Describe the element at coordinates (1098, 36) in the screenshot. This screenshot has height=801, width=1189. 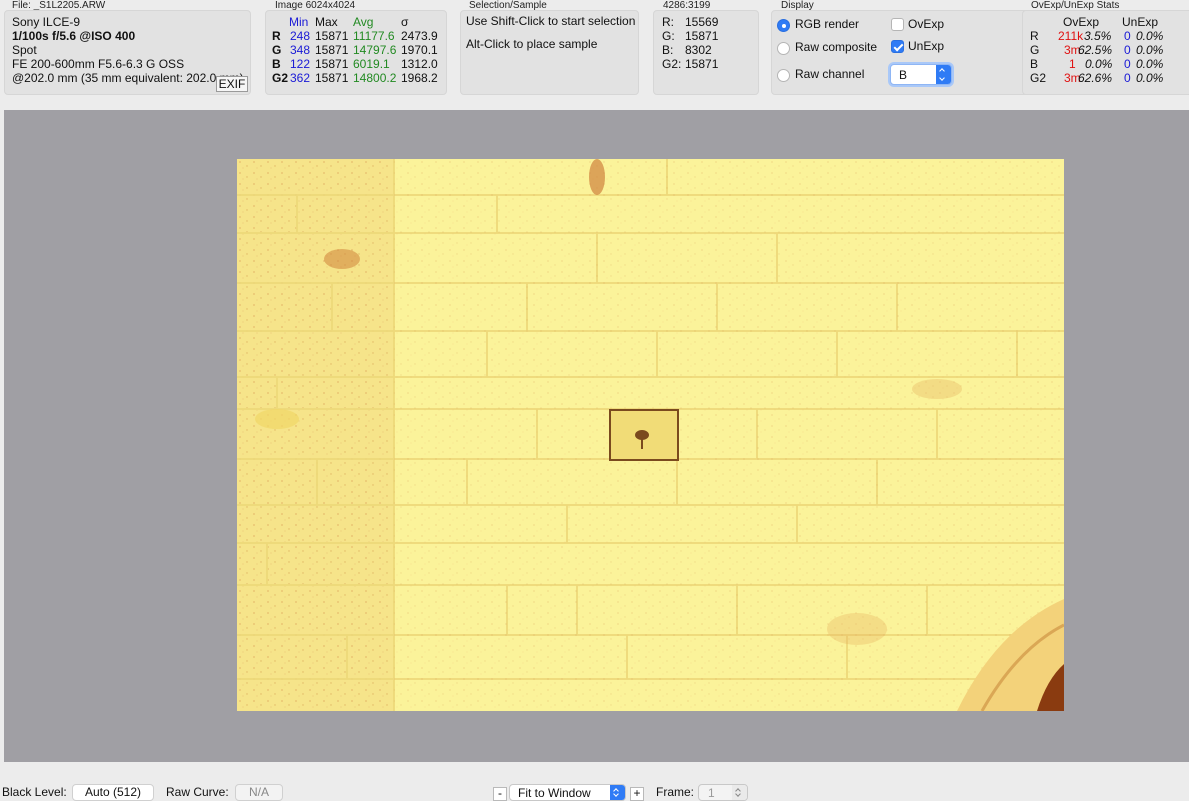
I see `stats-r-ov-pct: 3.5%` at that location.